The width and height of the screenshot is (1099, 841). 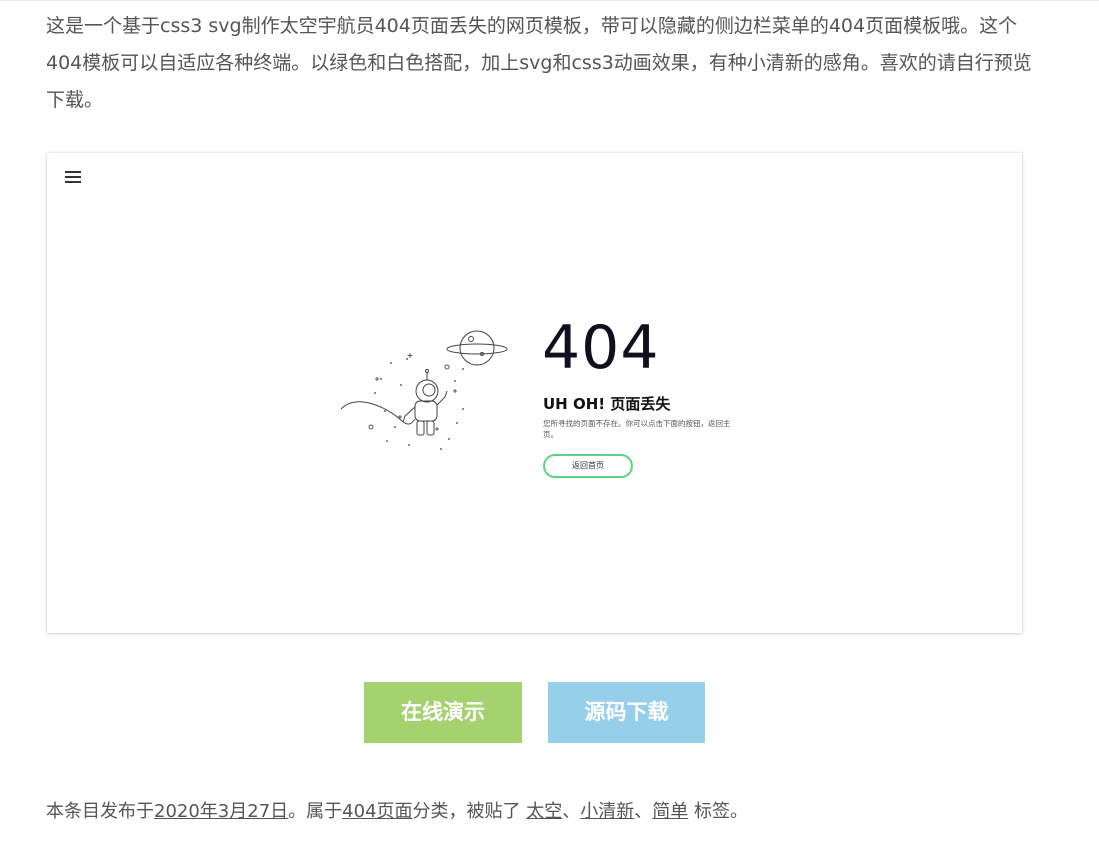 What do you see at coordinates (544, 811) in the screenshot?
I see `tag-link-space: 太空` at bounding box center [544, 811].